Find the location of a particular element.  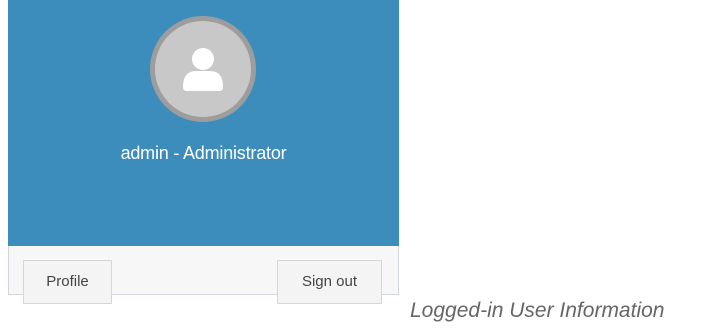

figure-caption: Logged-in User Information is located at coordinates (537, 310).